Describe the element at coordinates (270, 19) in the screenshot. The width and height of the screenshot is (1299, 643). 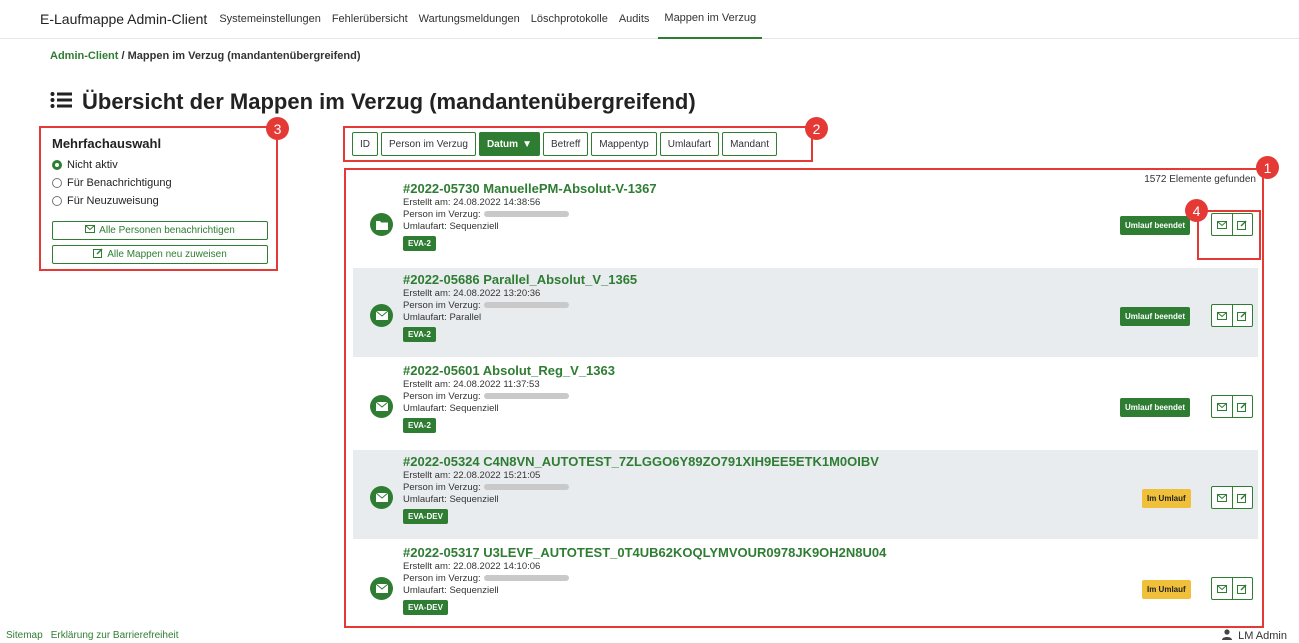
I see `nav-systemeinstellungen: Systemeinstellungen` at that location.